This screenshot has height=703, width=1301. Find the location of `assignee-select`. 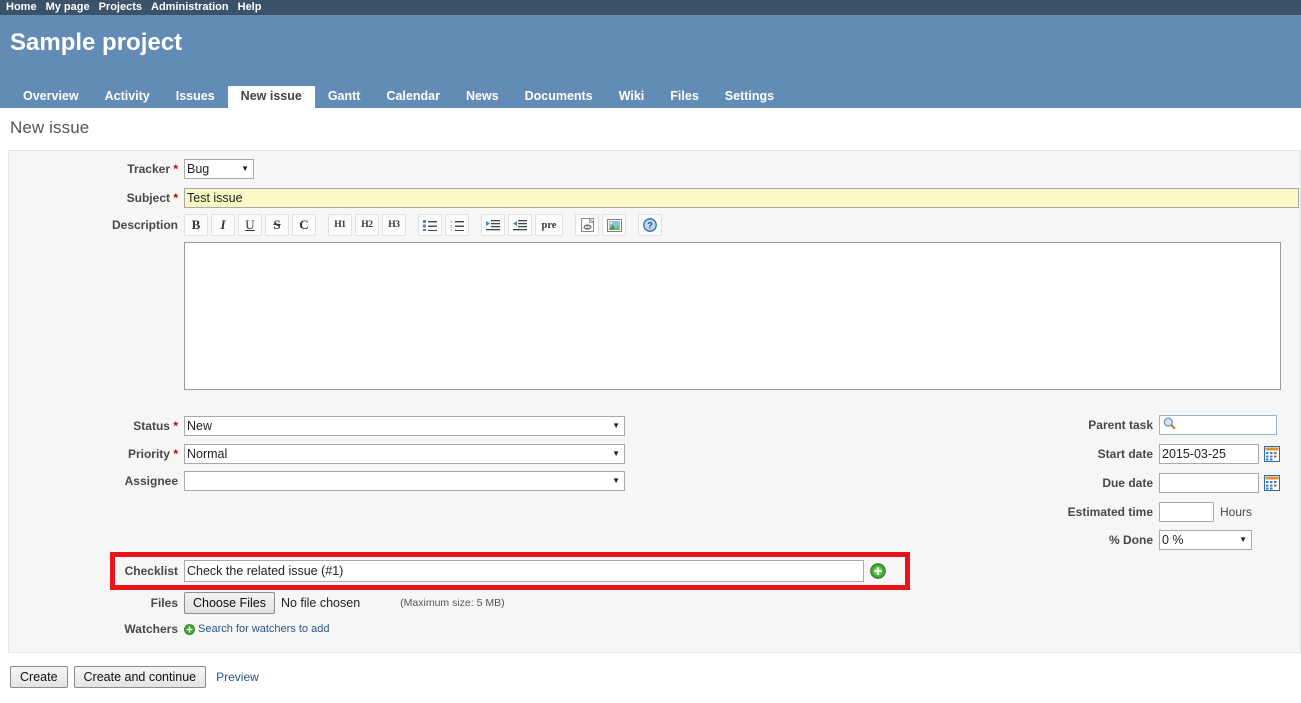

assignee-select is located at coordinates (404, 481).